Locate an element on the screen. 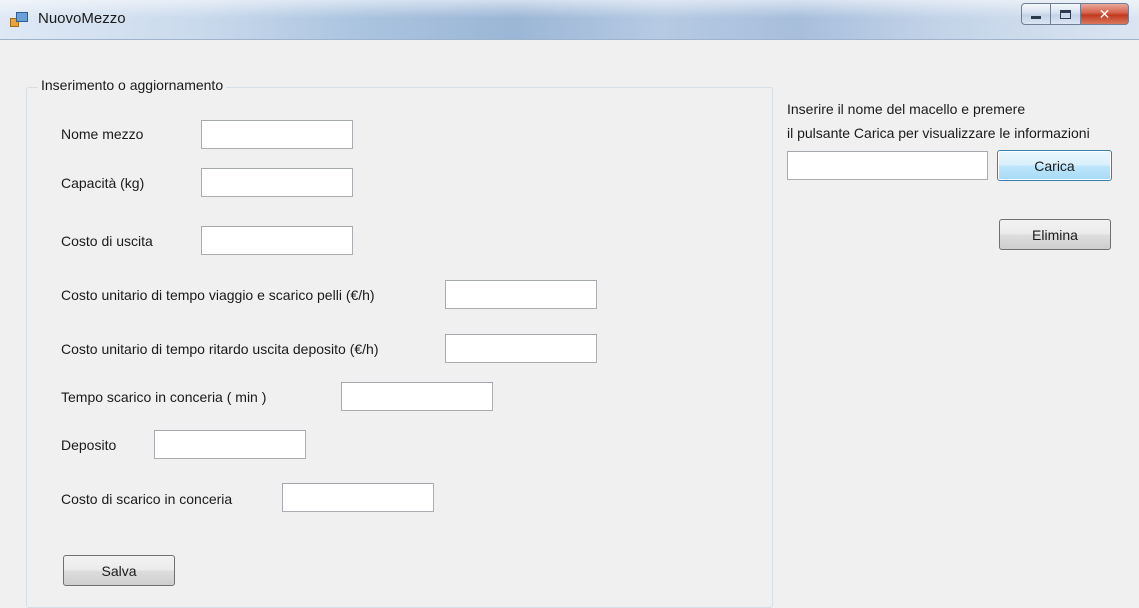 The height and width of the screenshot is (608, 1139). title-bar: NuovoMezzo ✕ is located at coordinates (569, 20).